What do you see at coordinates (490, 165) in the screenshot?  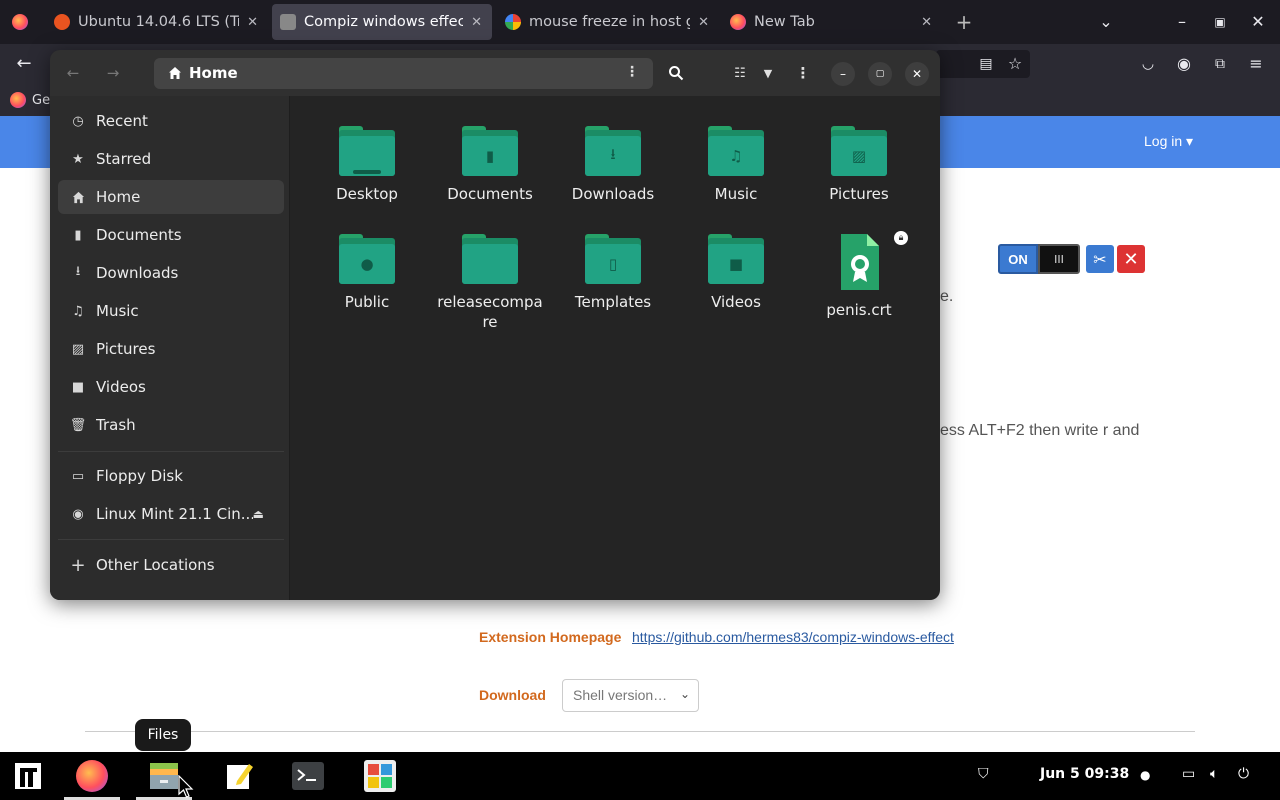 I see `folder-item: ▮ Documents` at bounding box center [490, 165].